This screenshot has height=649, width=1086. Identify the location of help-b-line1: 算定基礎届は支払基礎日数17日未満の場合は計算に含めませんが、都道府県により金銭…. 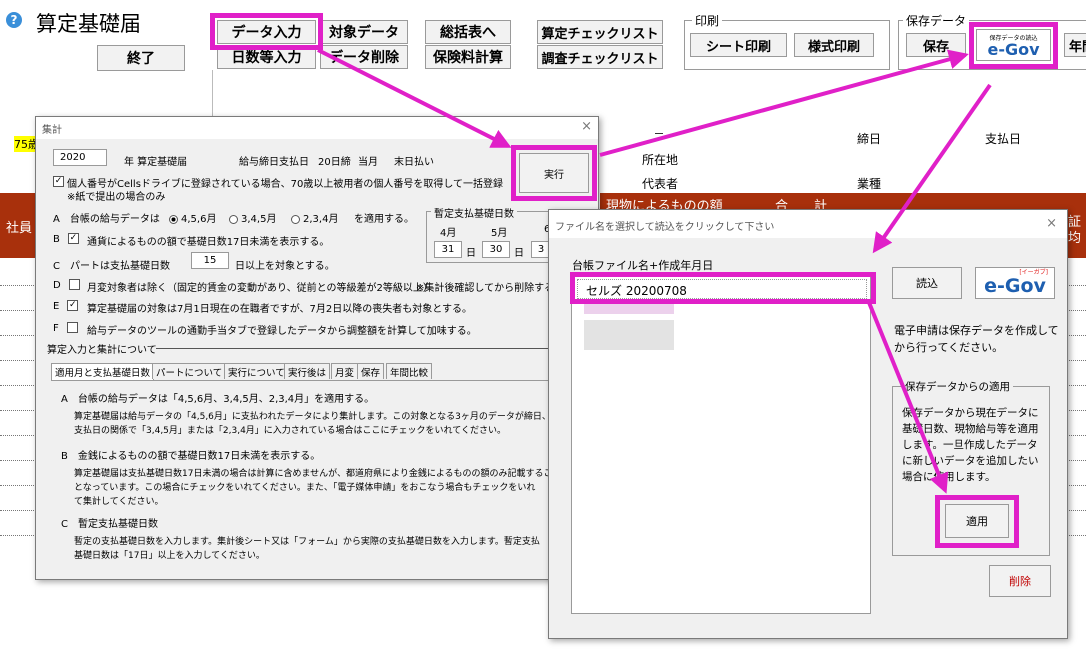
(313, 474).